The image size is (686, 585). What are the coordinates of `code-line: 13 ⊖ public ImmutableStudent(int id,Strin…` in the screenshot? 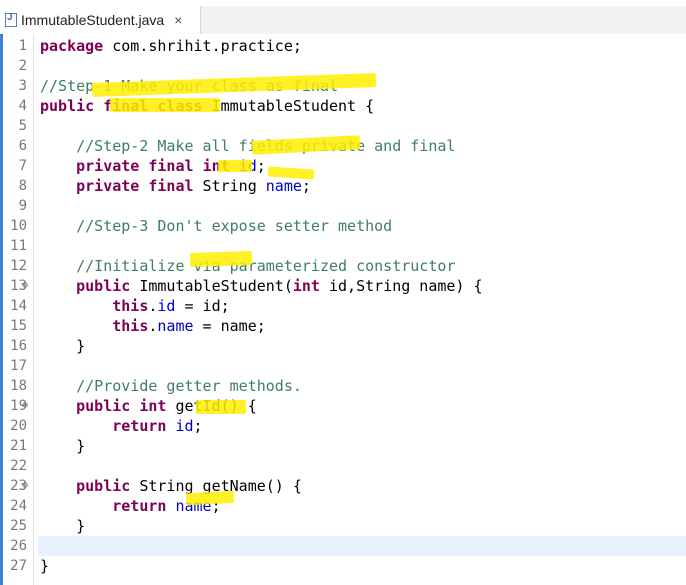 It's located at (343, 286).